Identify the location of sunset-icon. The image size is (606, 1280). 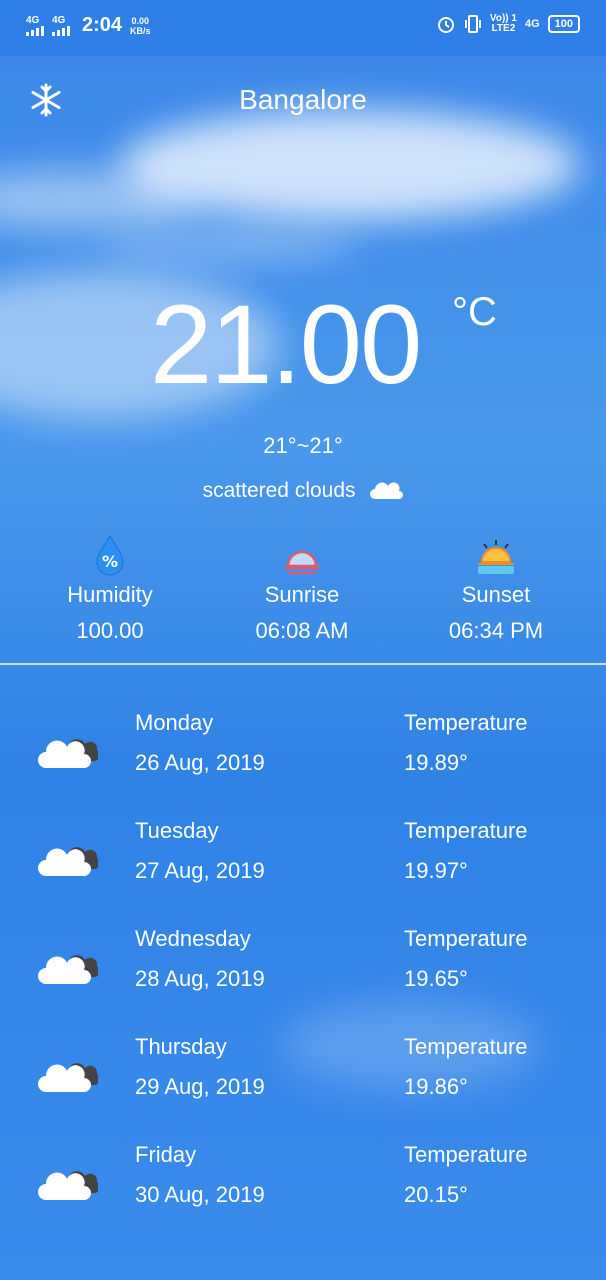
(496, 557).